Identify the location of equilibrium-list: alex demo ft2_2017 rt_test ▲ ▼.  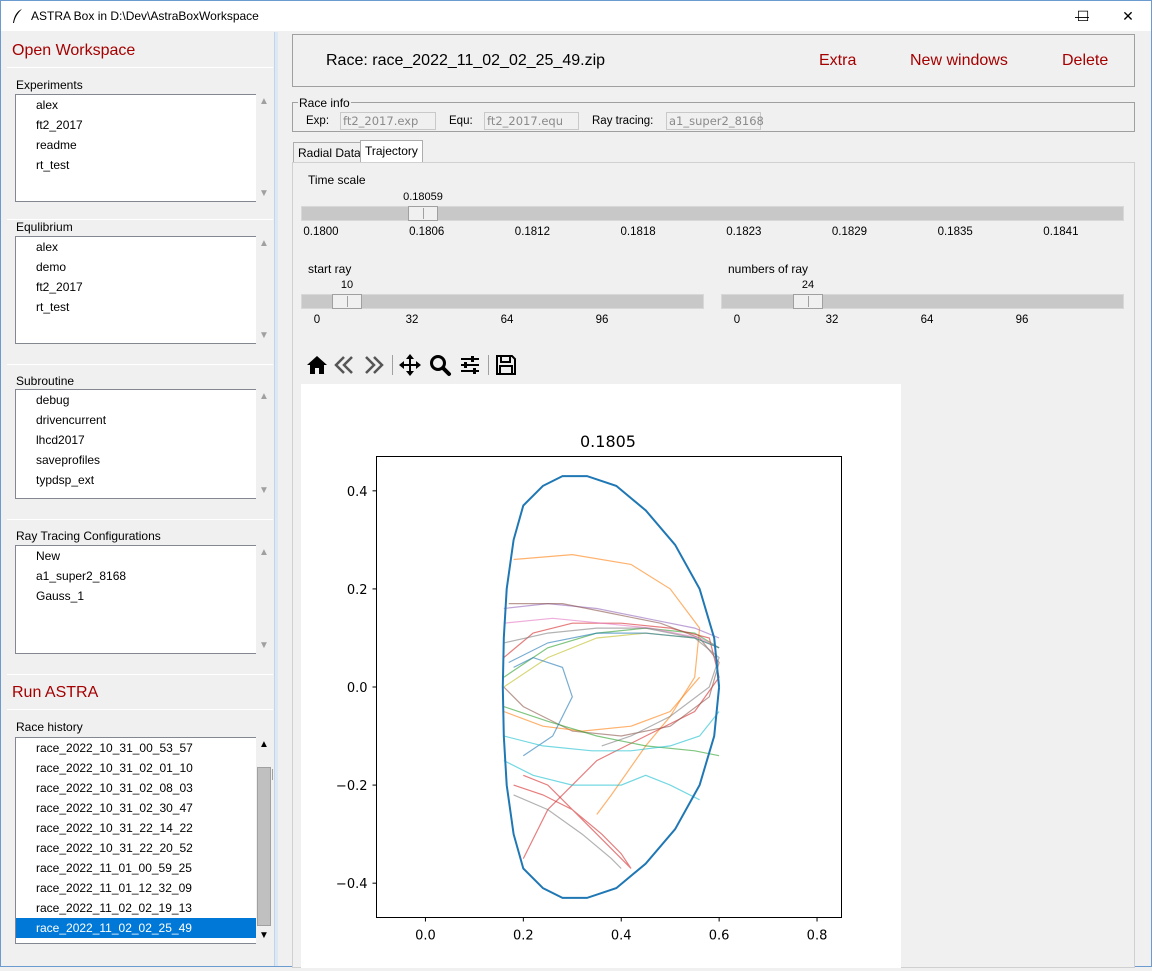
(143, 290).